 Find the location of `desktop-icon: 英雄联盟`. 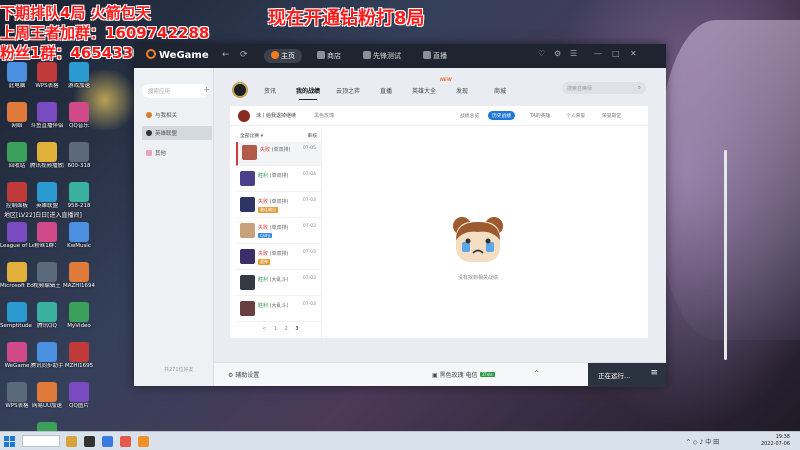

desktop-icon: 英雄联盟 is located at coordinates (47, 196).